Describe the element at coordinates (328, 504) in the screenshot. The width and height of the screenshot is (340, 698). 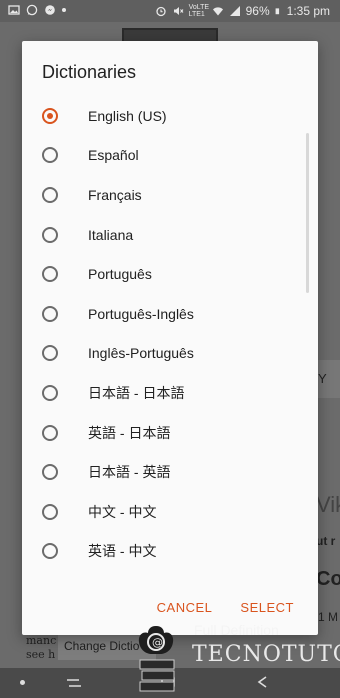
I see `background-fragment-wiki: Vik` at that location.